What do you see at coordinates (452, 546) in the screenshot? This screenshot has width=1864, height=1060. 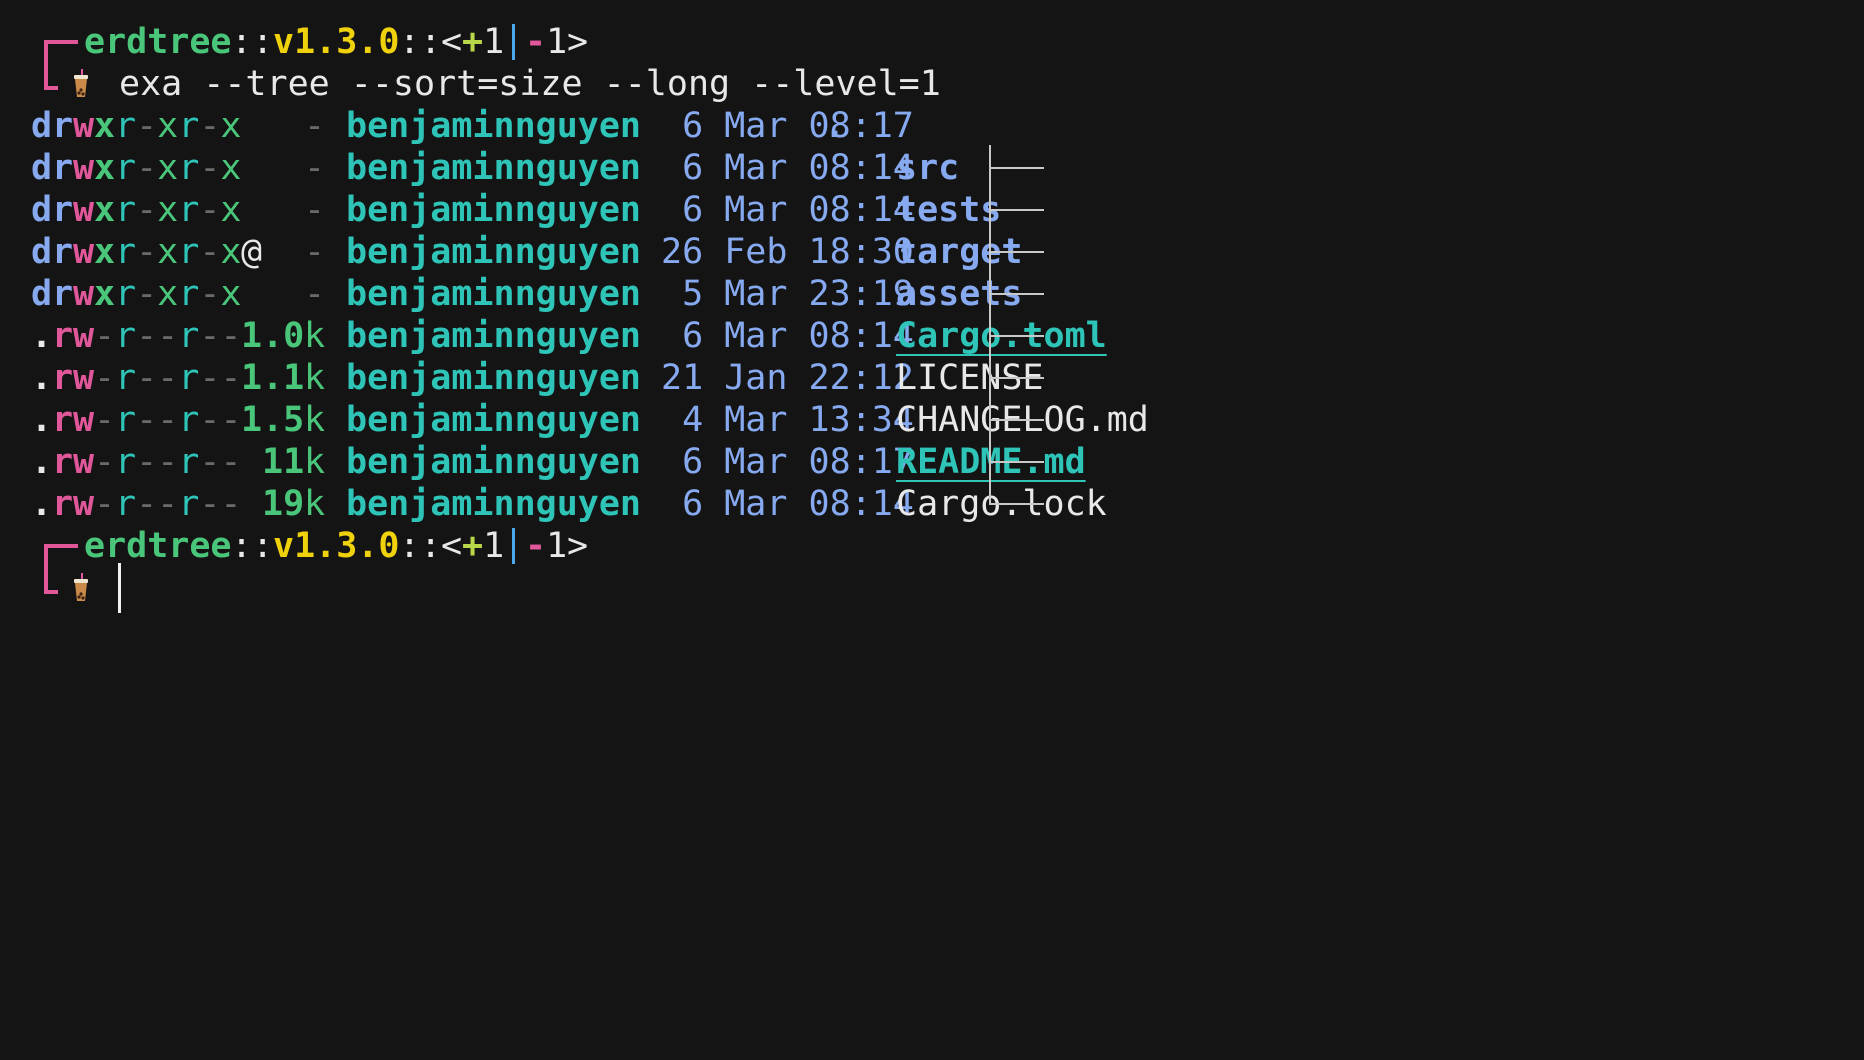 I see `git-status-open: <` at bounding box center [452, 546].